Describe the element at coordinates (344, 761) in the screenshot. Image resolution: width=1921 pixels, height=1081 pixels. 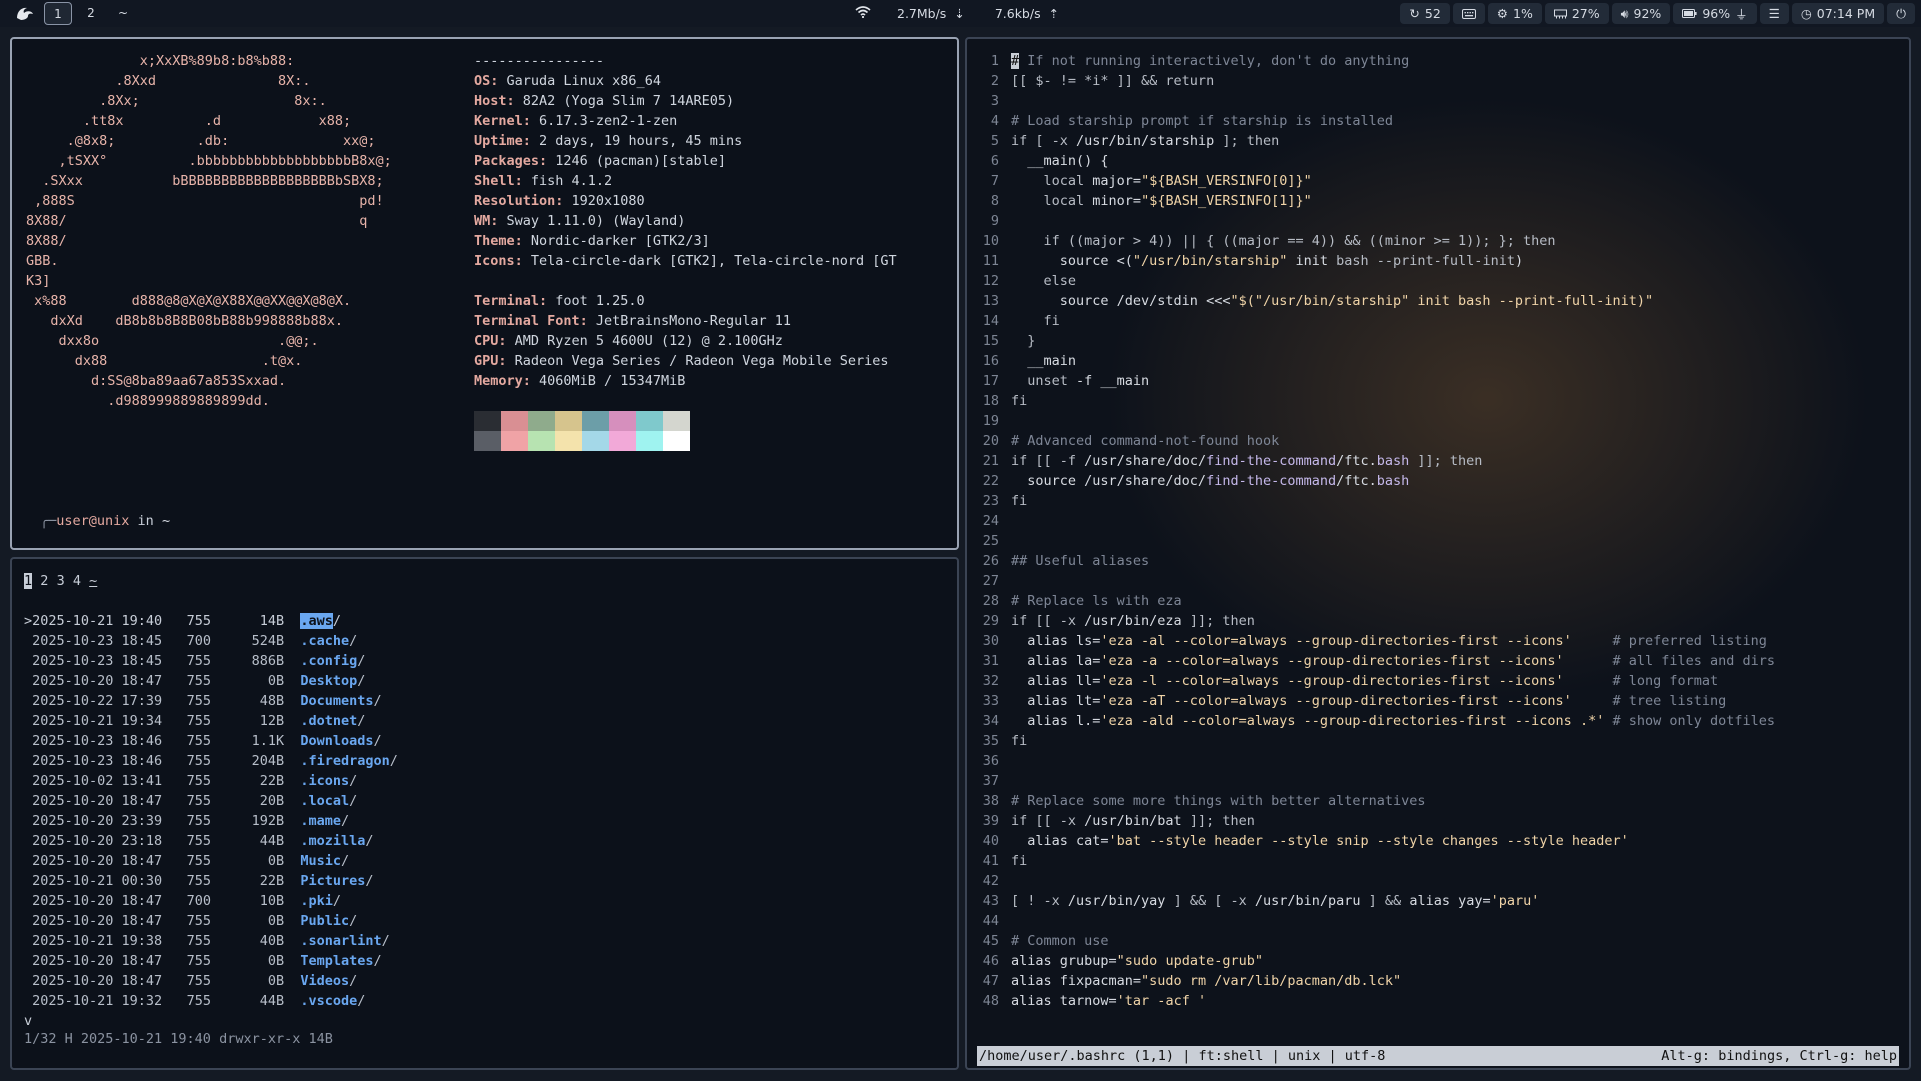
I see `file-name: .firedragon` at that location.